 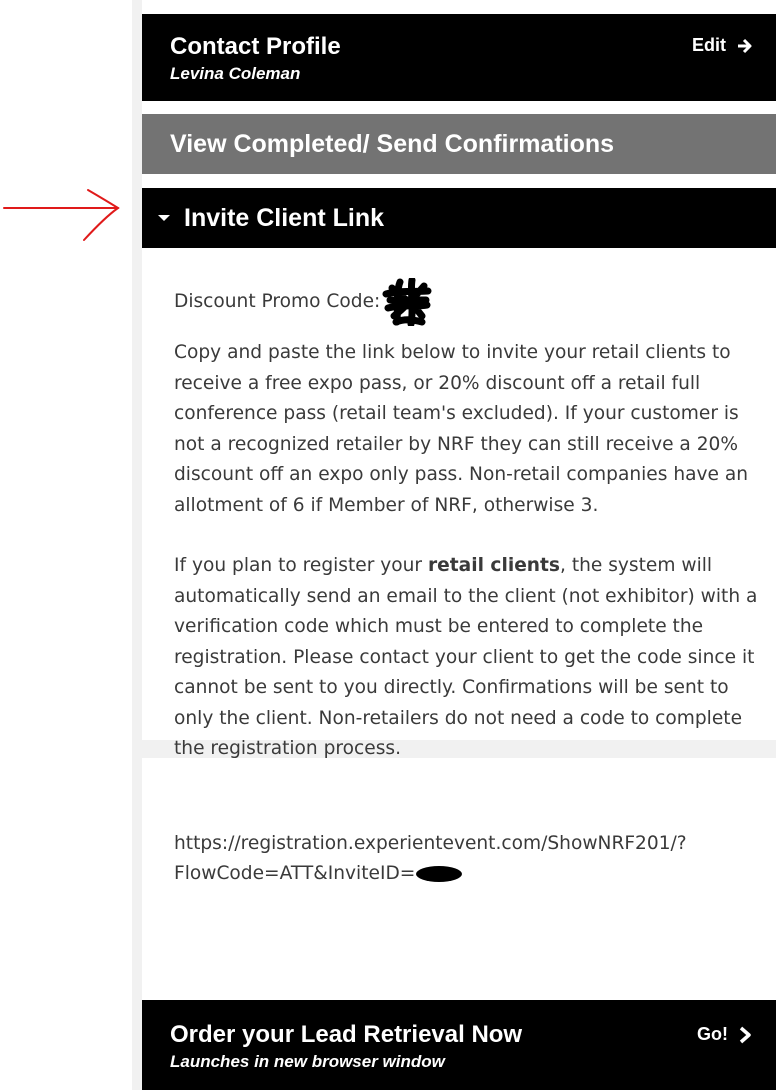 What do you see at coordinates (235, 73) in the screenshot?
I see `contact-name: Levina Coleman` at bounding box center [235, 73].